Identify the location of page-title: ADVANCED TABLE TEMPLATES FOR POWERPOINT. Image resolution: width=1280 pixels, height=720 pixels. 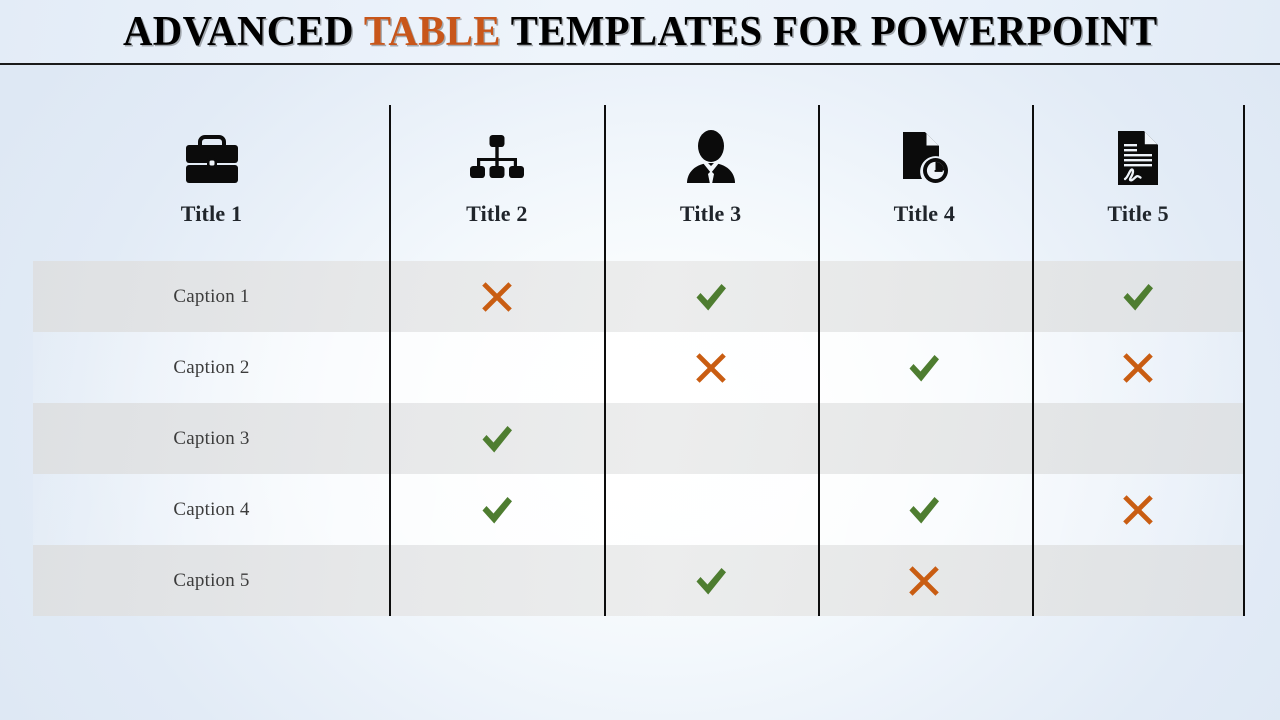
(640, 32).